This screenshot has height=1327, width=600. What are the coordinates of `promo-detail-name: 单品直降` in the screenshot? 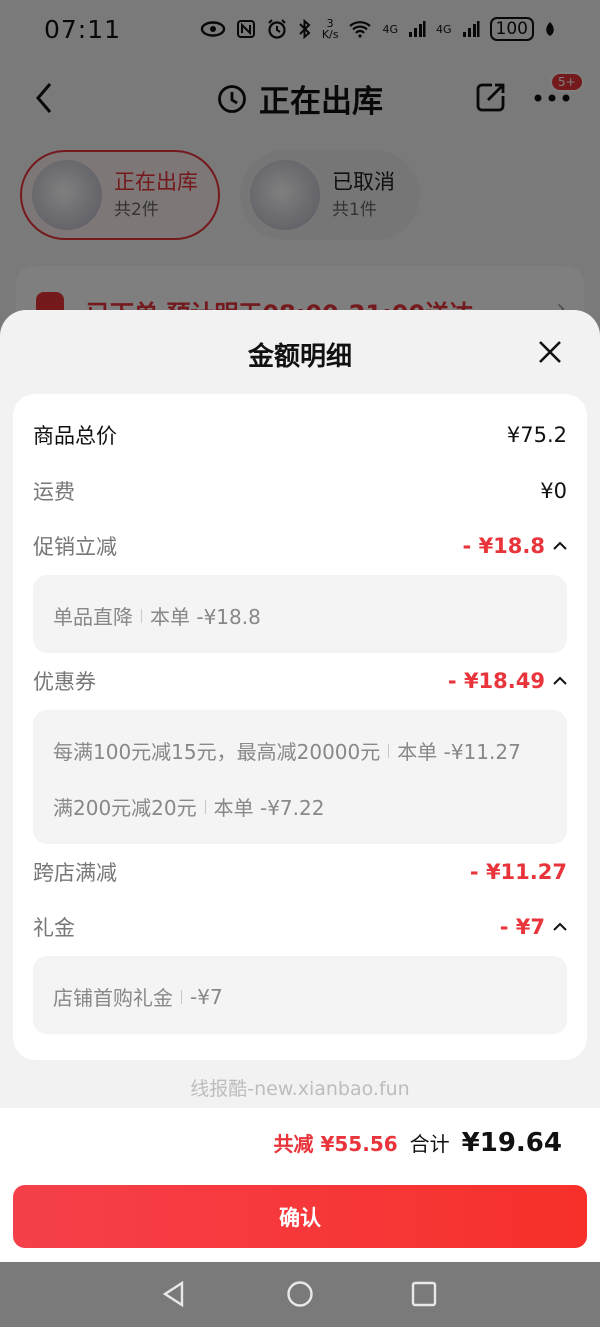 It's located at (93, 617).